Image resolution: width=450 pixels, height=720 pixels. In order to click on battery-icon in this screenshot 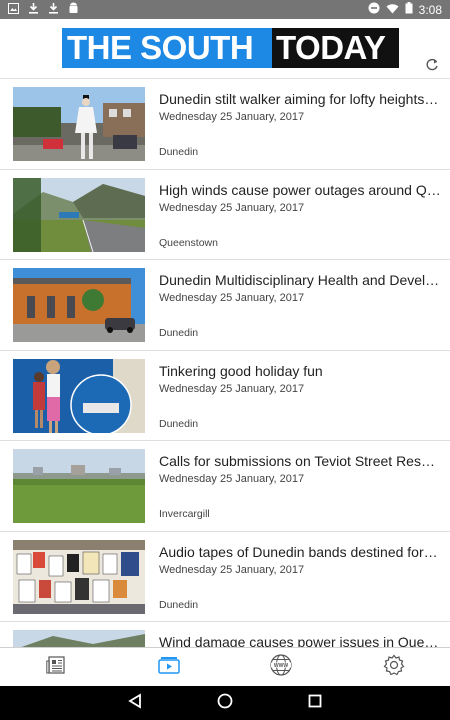, I will do `click(409, 9)`.